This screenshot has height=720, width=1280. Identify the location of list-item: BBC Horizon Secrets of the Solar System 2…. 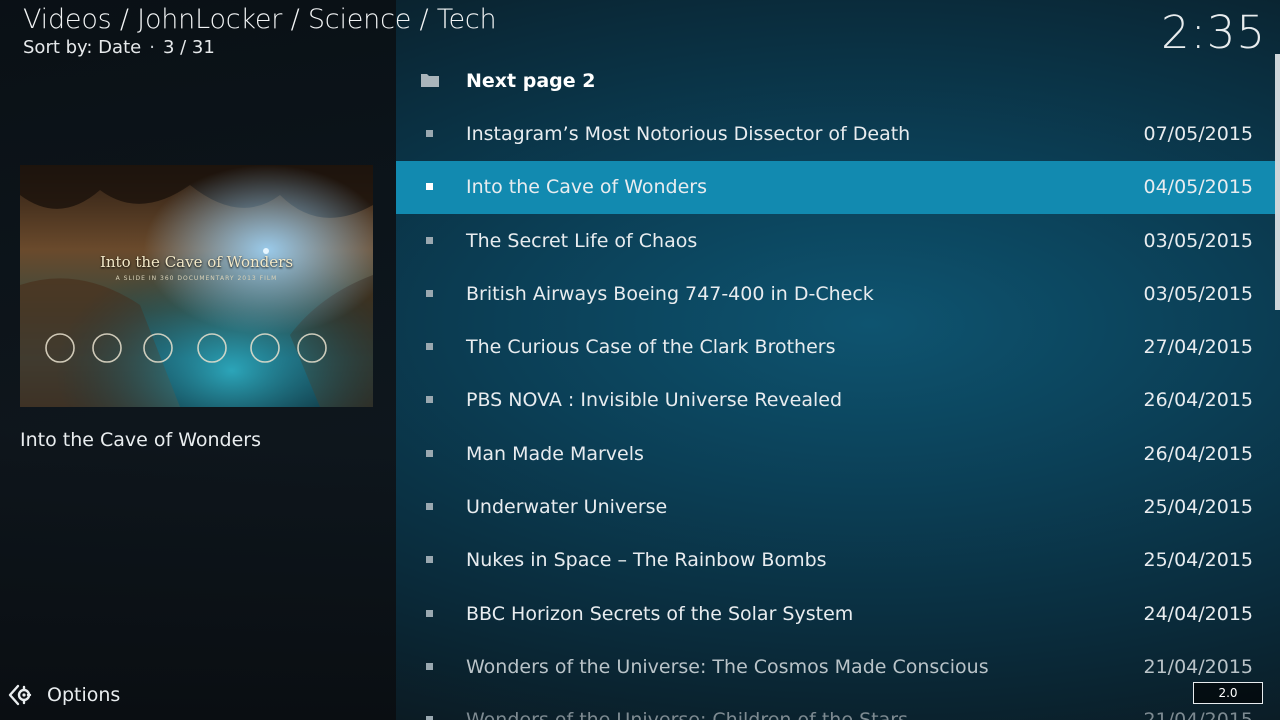
(836, 613).